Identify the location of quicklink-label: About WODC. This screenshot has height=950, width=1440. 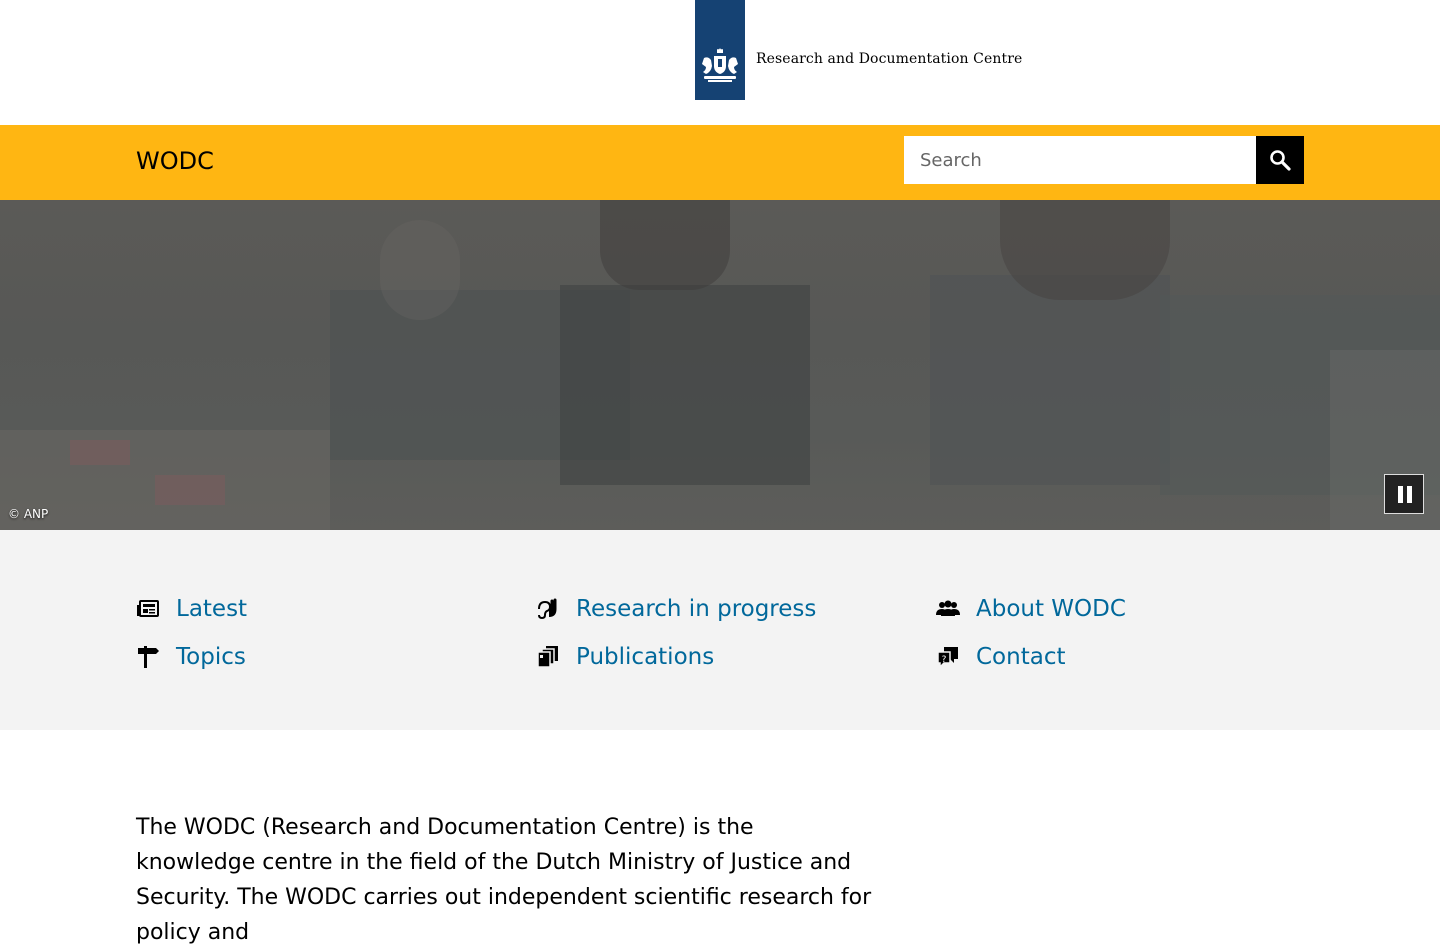
(1051, 609).